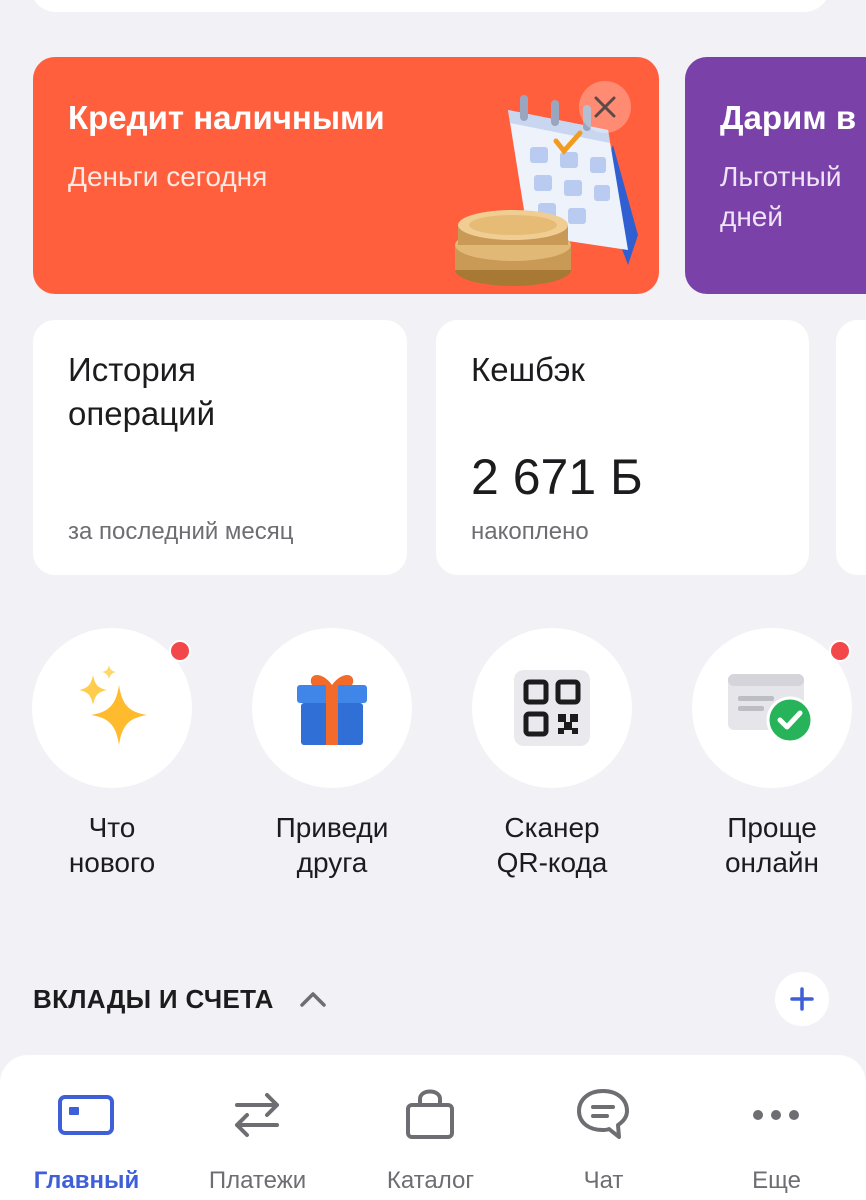  Describe the element at coordinates (346, 175) in the screenshot. I see `promo-card-cash-loan: Кредит наличными Деньги сегодня` at that location.